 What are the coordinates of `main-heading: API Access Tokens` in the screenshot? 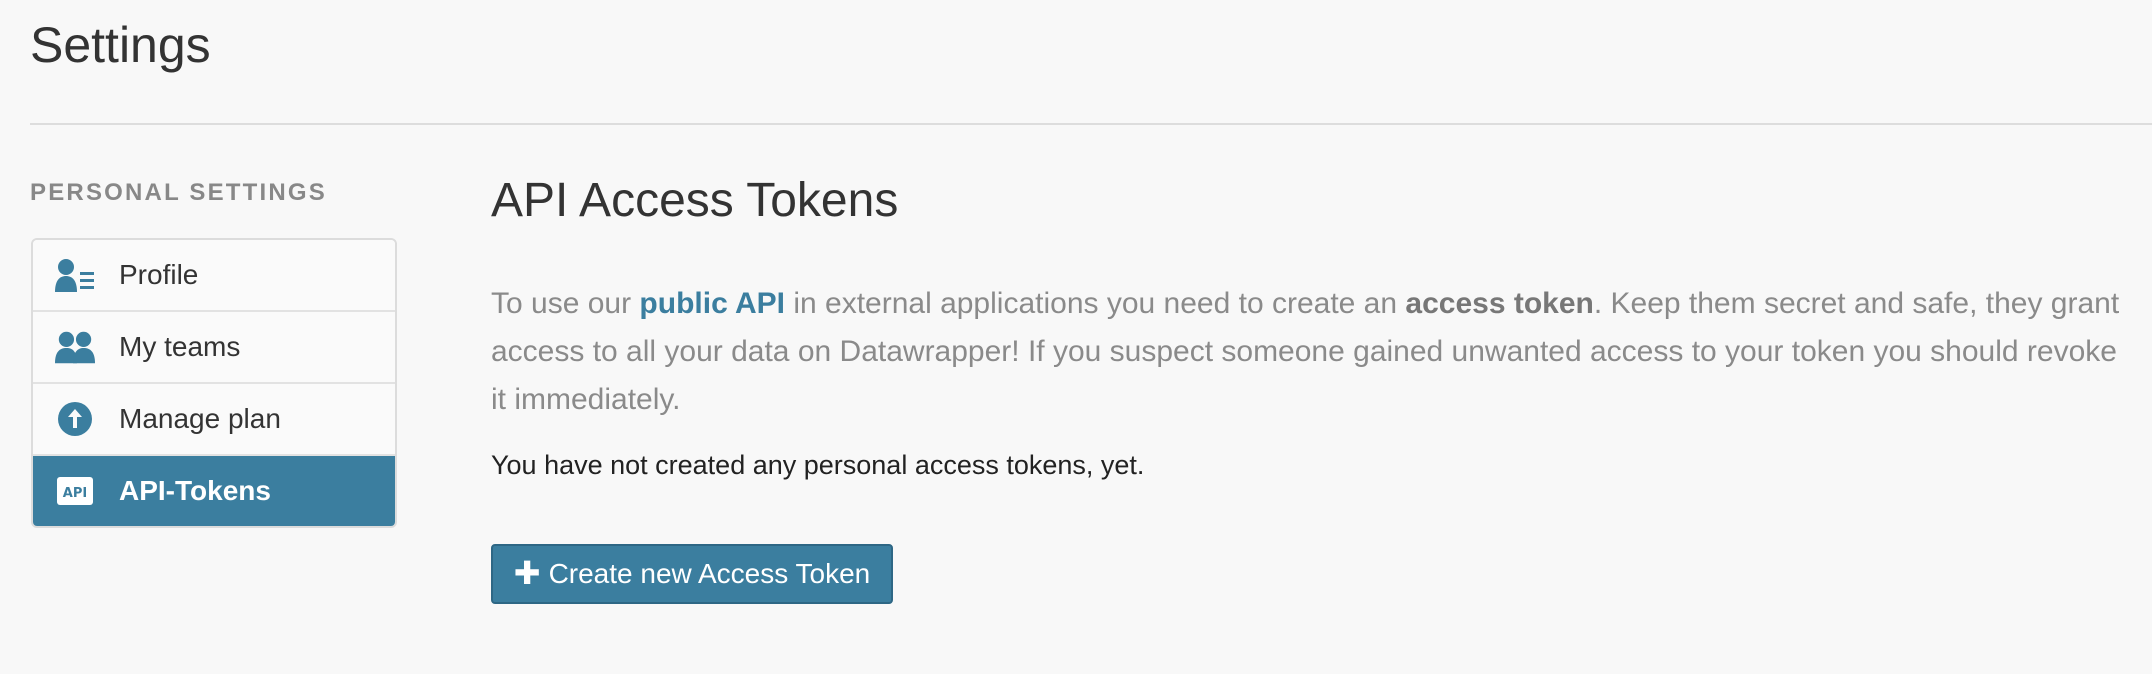 It's located at (695, 200).